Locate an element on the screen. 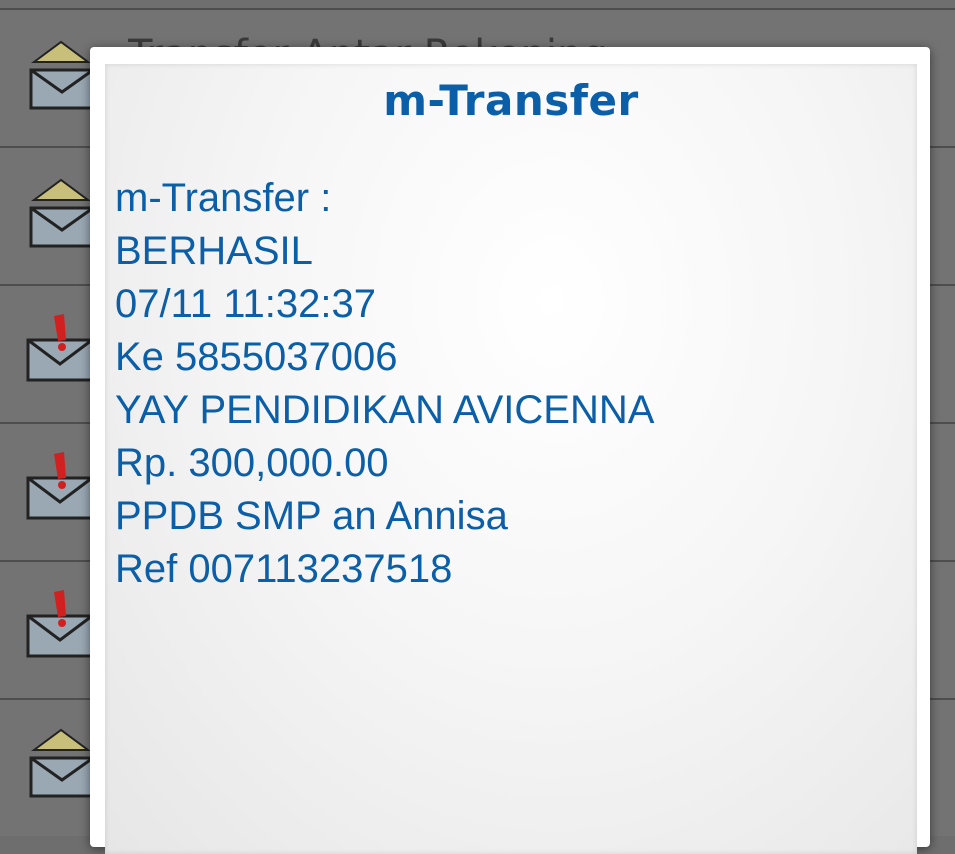  message-line-note: PPDB SMP an Annisa is located at coordinates (311, 516).